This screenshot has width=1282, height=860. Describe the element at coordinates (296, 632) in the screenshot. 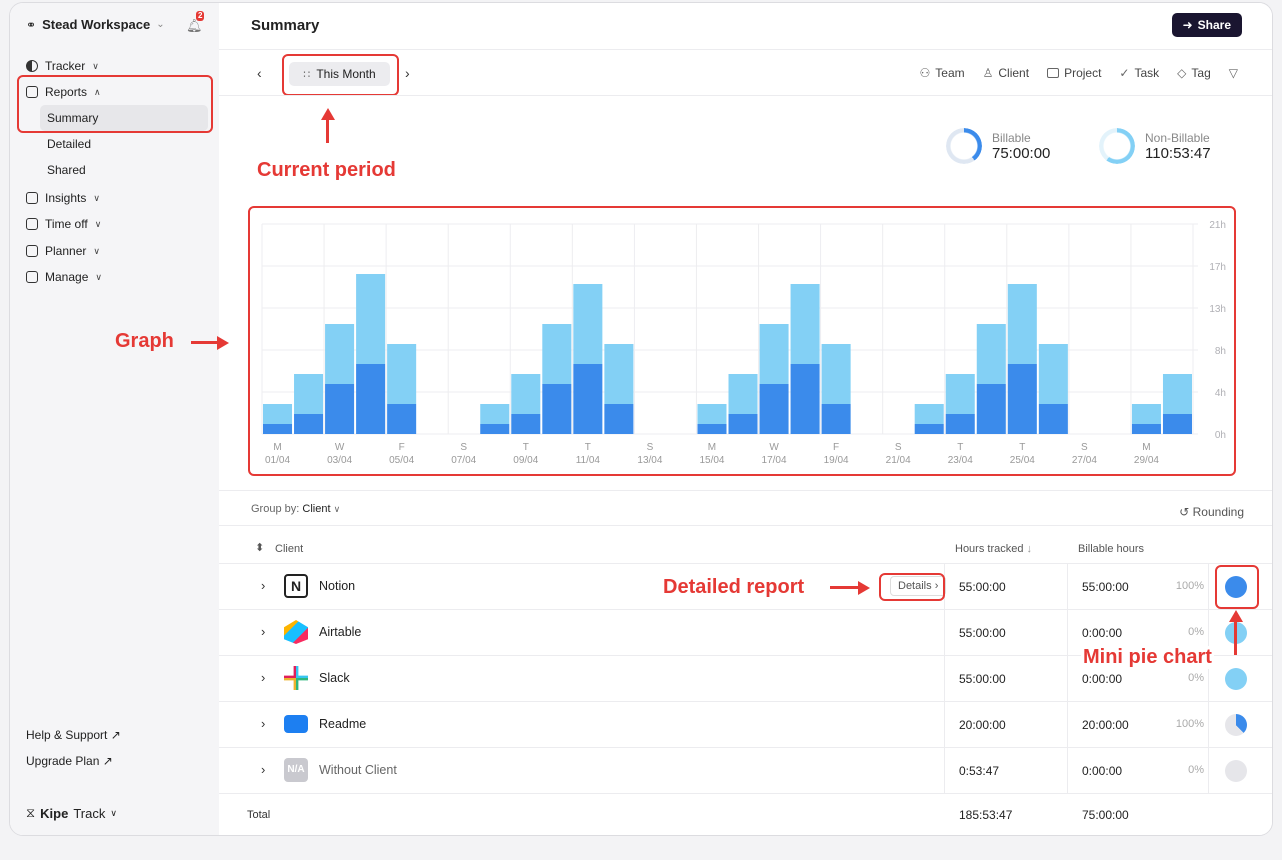

I see `airtable-logo-icon` at that location.